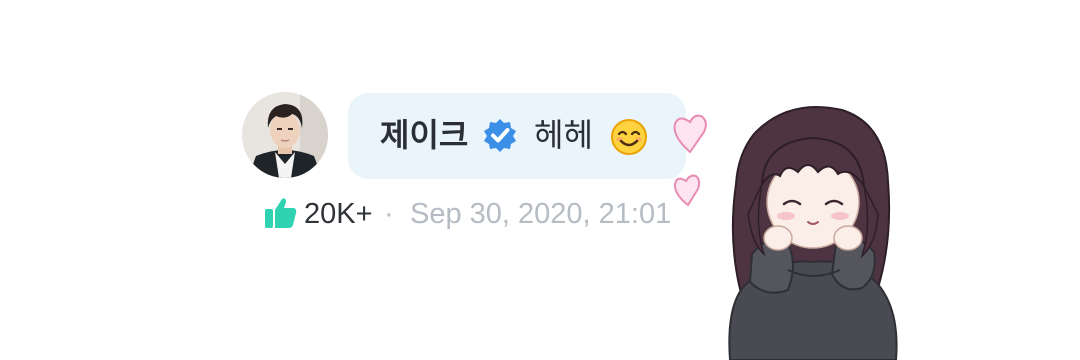 The width and height of the screenshot is (1080, 360). What do you see at coordinates (424, 135) in the screenshot?
I see `author-name: 제이크` at bounding box center [424, 135].